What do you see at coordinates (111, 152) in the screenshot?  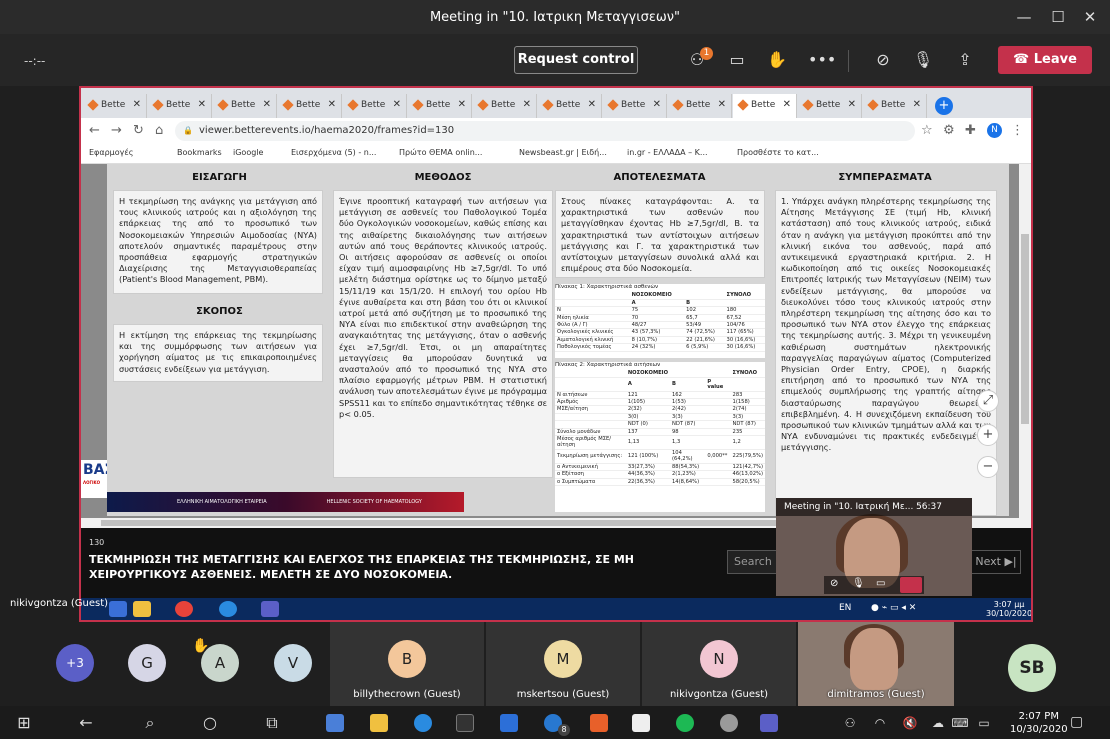 I see `bookmark-apps: Εφαρμογές` at bounding box center [111, 152].